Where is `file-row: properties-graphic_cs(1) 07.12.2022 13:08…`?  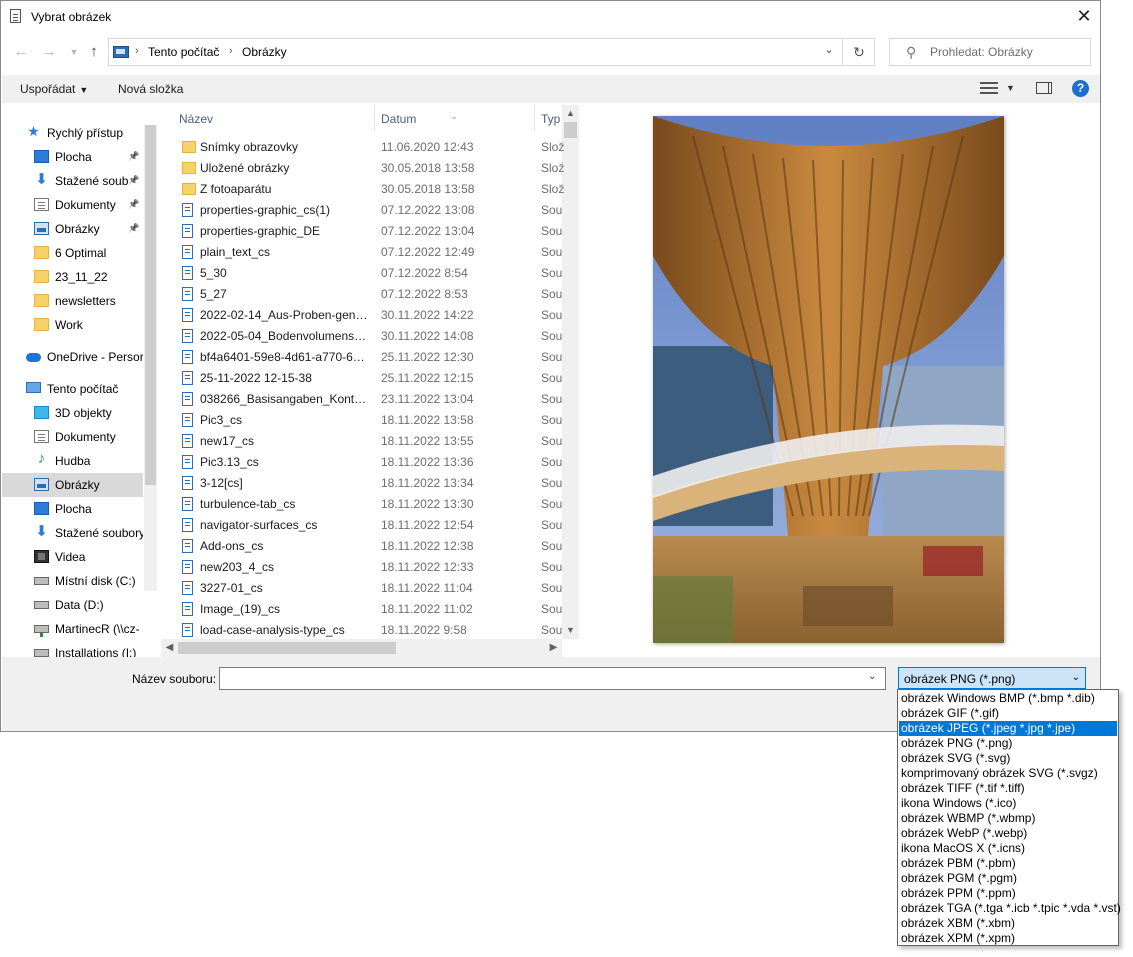 file-row: properties-graphic_cs(1) 07.12.2022 13:08… is located at coordinates (372, 209).